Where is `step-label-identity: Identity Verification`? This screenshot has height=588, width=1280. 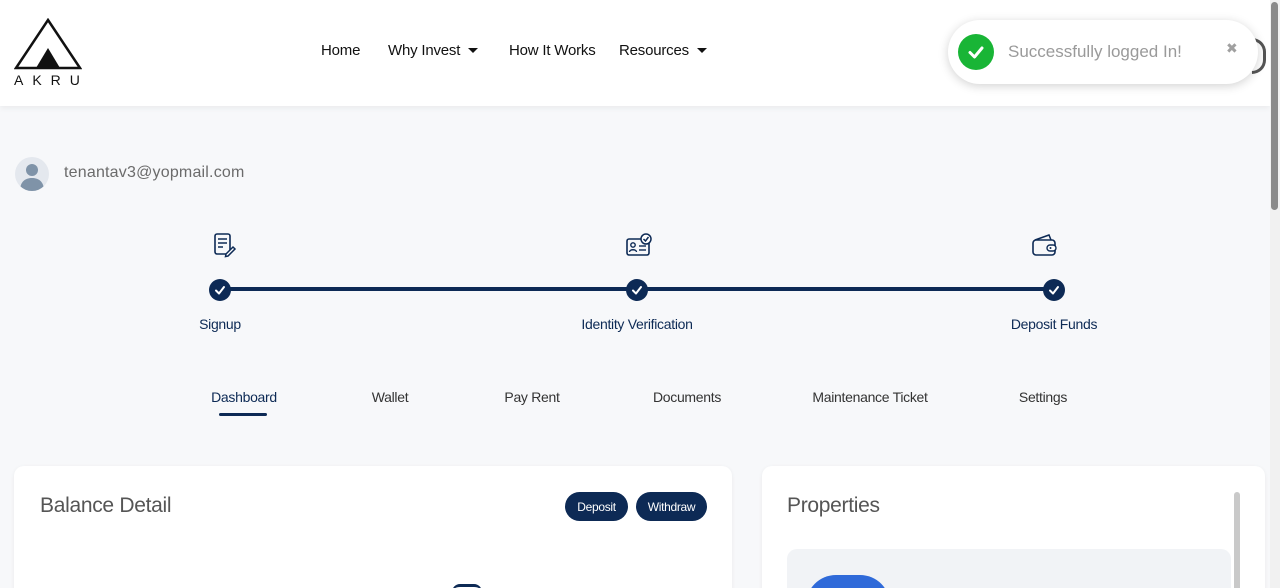
step-label-identity: Identity Verification is located at coordinates (637, 324).